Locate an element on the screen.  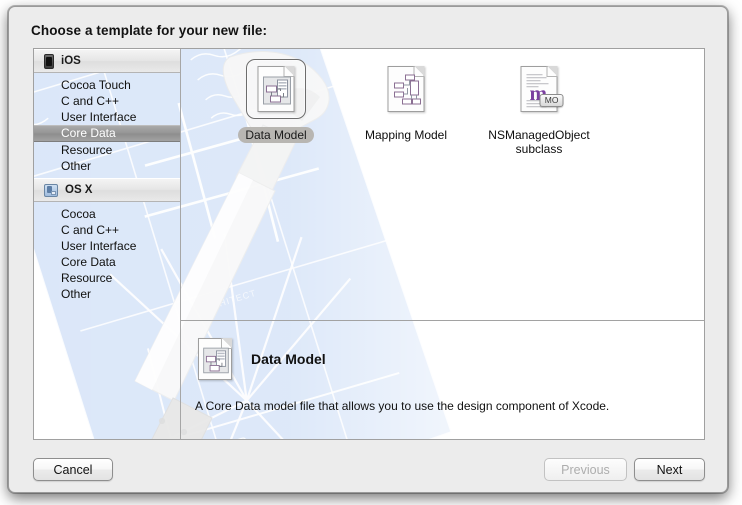
template-label-data-model: Data Model is located at coordinates (276, 135).